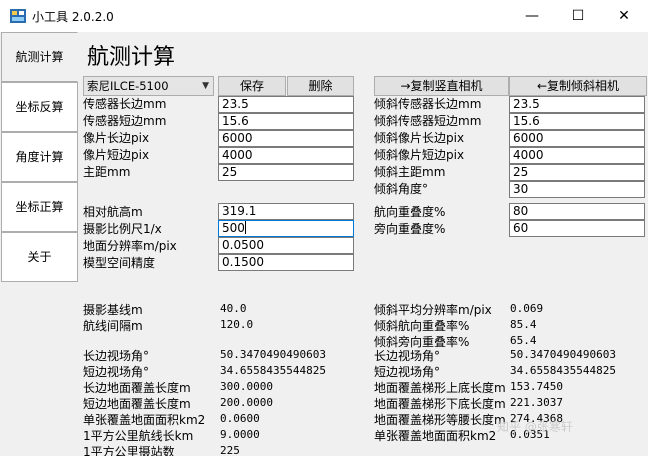  Describe the element at coordinates (245, 227) in the screenshot. I see `text-caret` at that location.